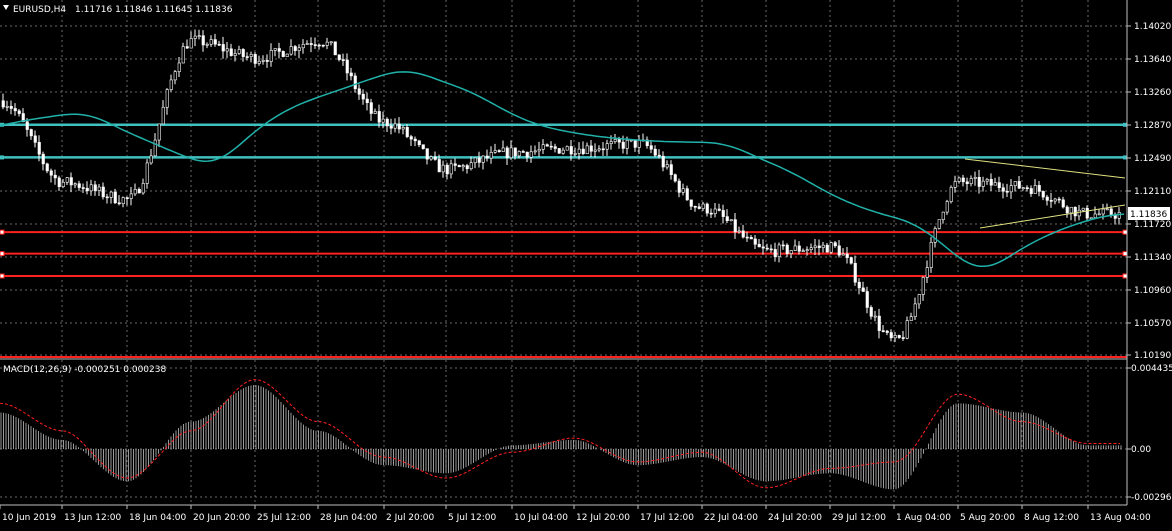  What do you see at coordinates (39, 10) in the screenshot?
I see `symbol-label: EURUSD,H4` at bounding box center [39, 10].